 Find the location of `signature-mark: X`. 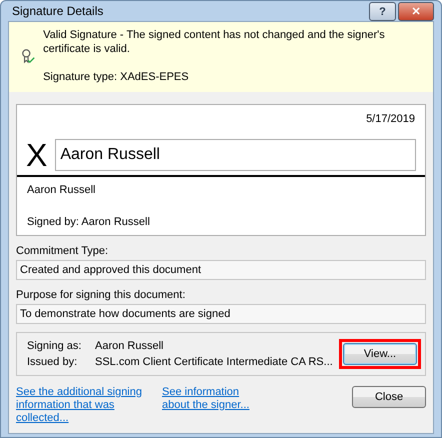

signature-mark: X is located at coordinates (37, 155).